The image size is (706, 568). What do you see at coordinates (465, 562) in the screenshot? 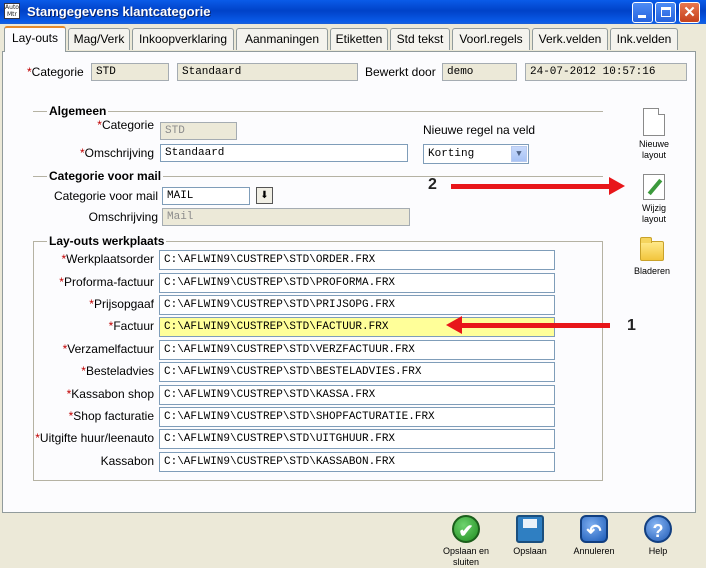
I see `opslaan-sluiten-label-2: sluiten` at bounding box center [465, 562].